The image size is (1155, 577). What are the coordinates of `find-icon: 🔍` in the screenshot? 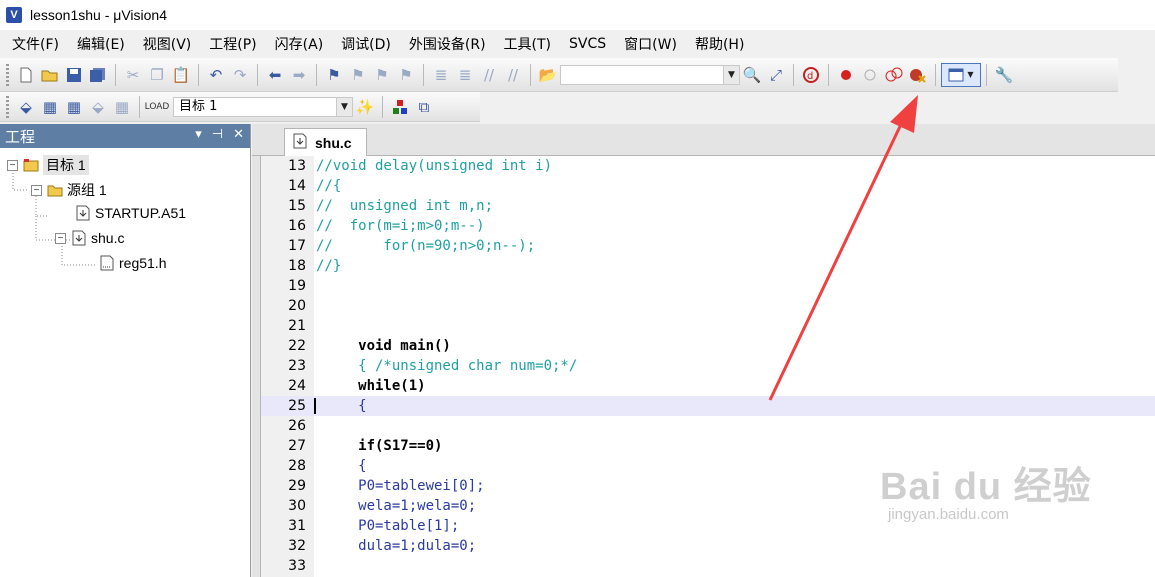 It's located at (752, 75).